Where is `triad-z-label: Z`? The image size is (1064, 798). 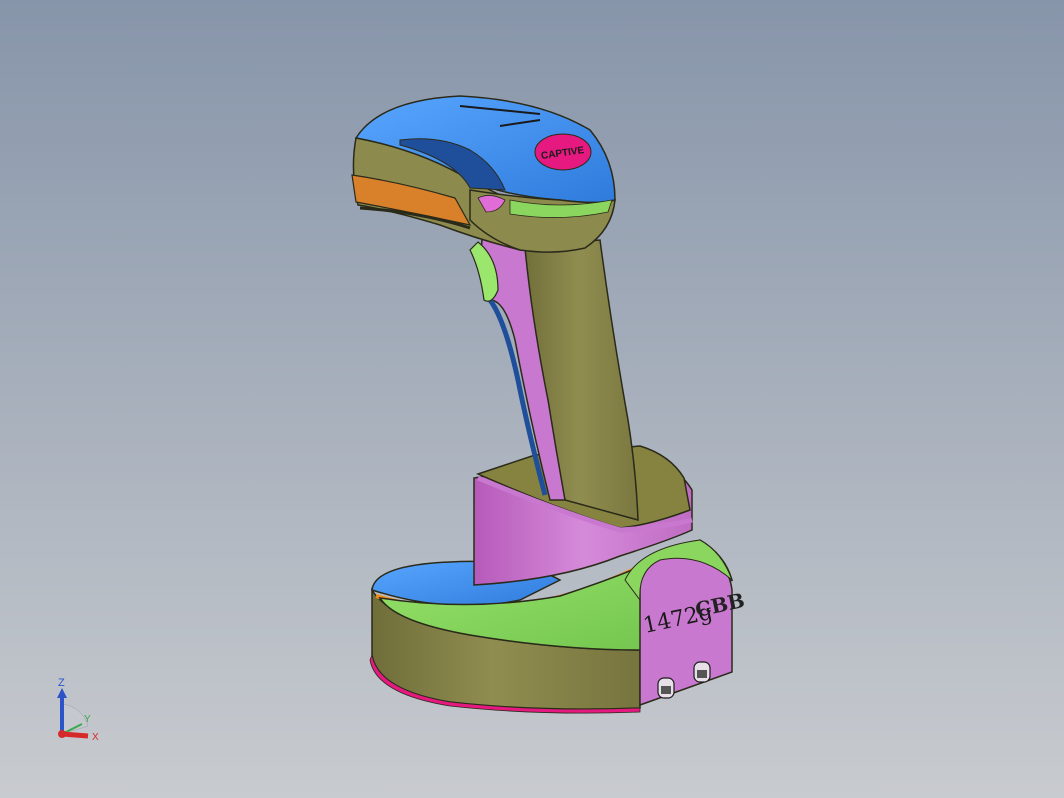 triad-z-label: Z is located at coordinates (61, 683).